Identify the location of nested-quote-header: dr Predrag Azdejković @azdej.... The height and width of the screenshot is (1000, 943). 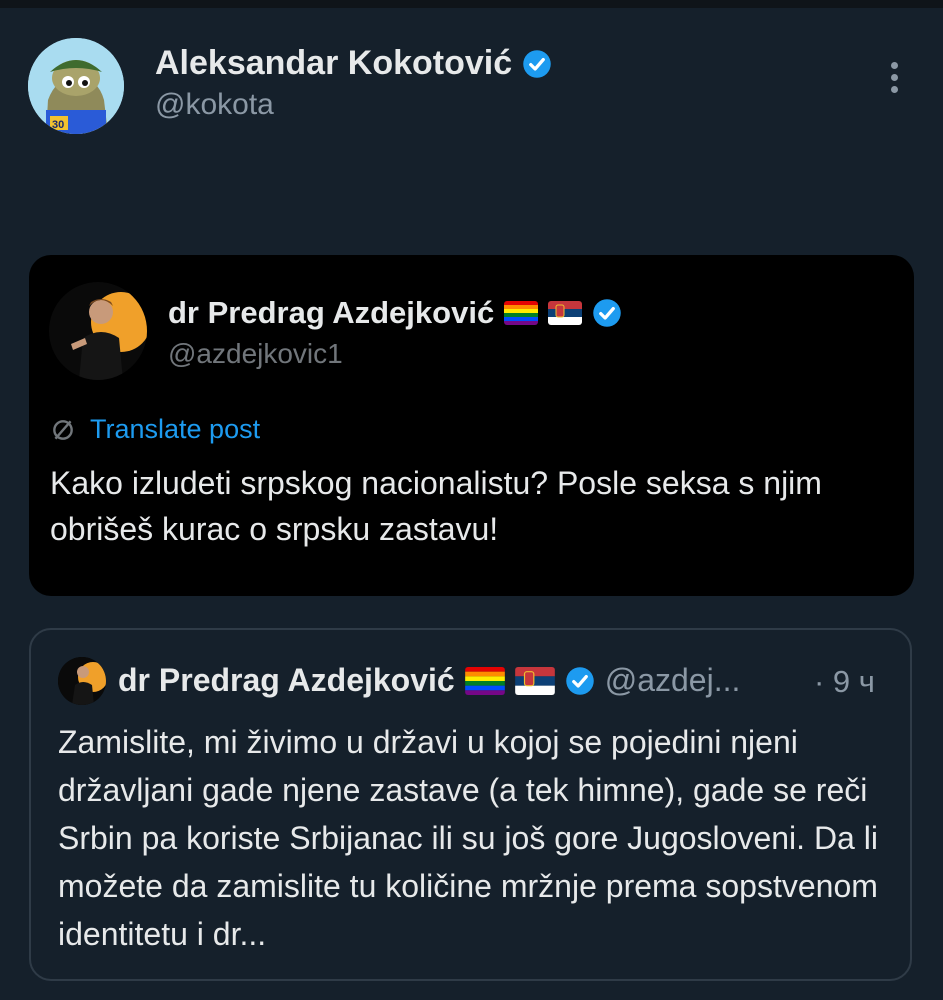
(429, 680).